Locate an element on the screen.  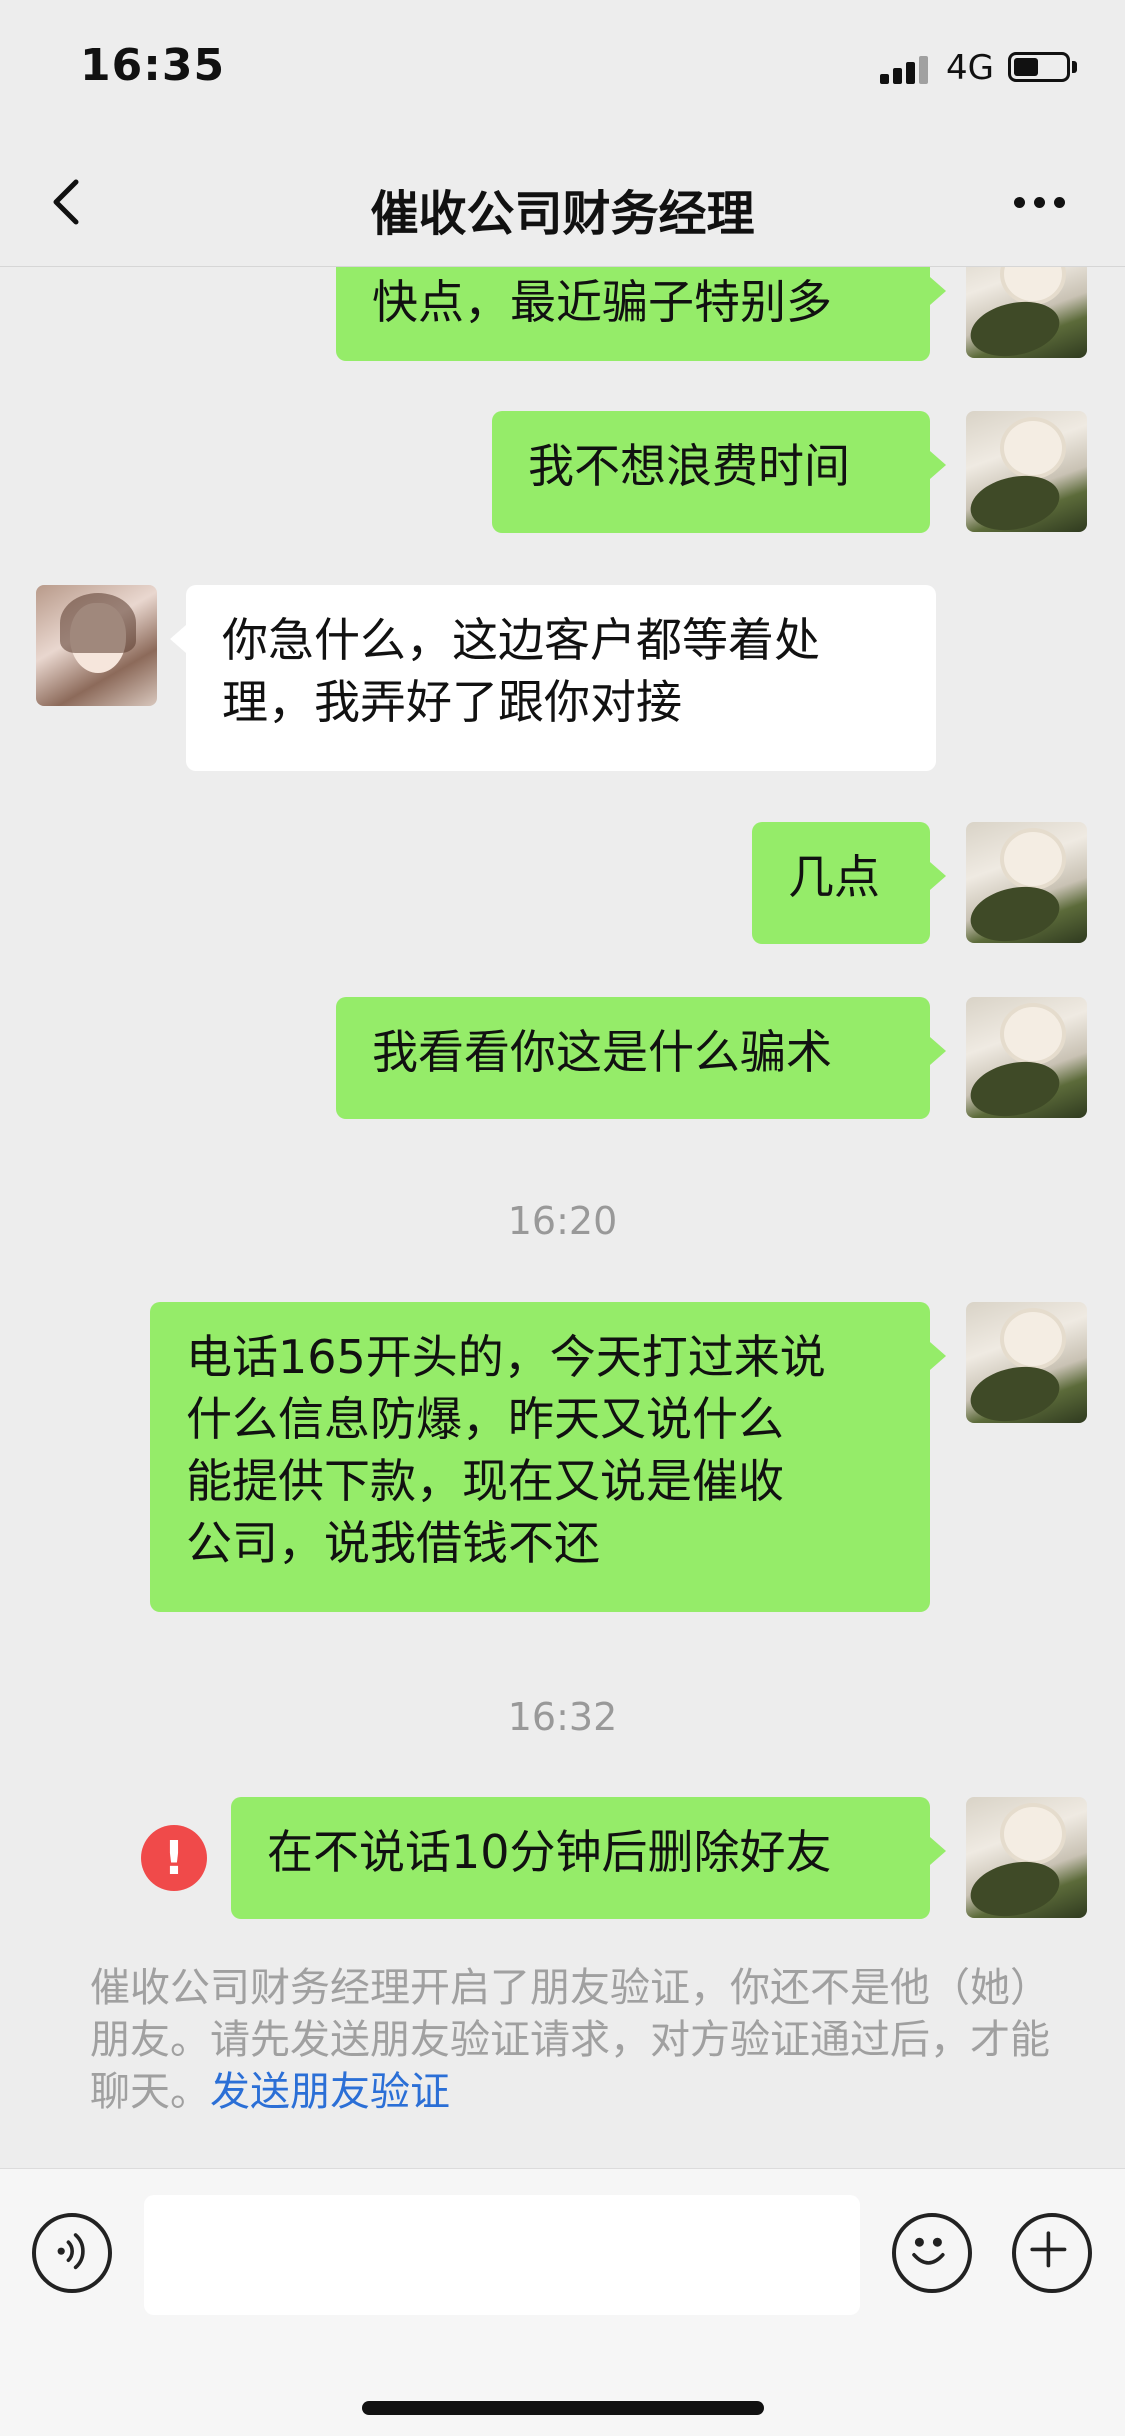
message-bubble: 你急什么，这边客户都等着处 理，我弄好了跟你对接 is located at coordinates (553, 678).